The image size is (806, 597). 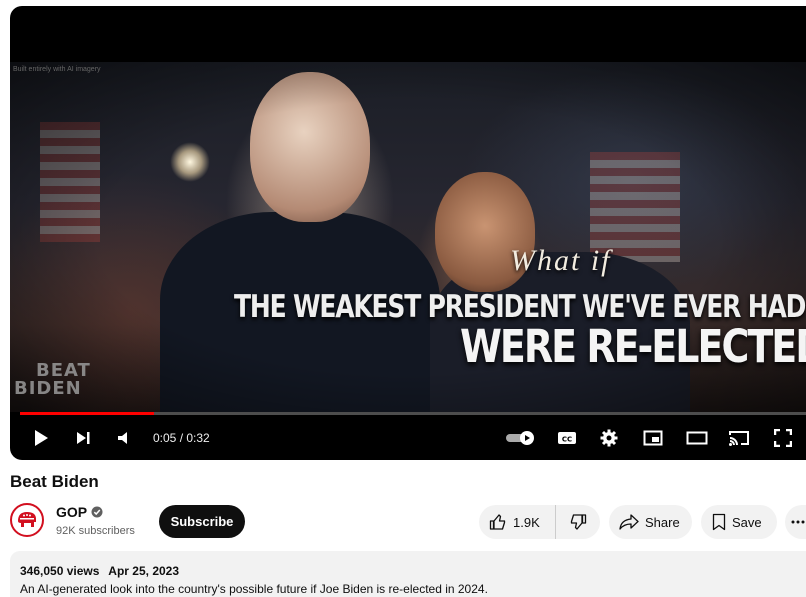 What do you see at coordinates (60, 571) in the screenshot?
I see `view-count: 346,050 views` at bounding box center [60, 571].